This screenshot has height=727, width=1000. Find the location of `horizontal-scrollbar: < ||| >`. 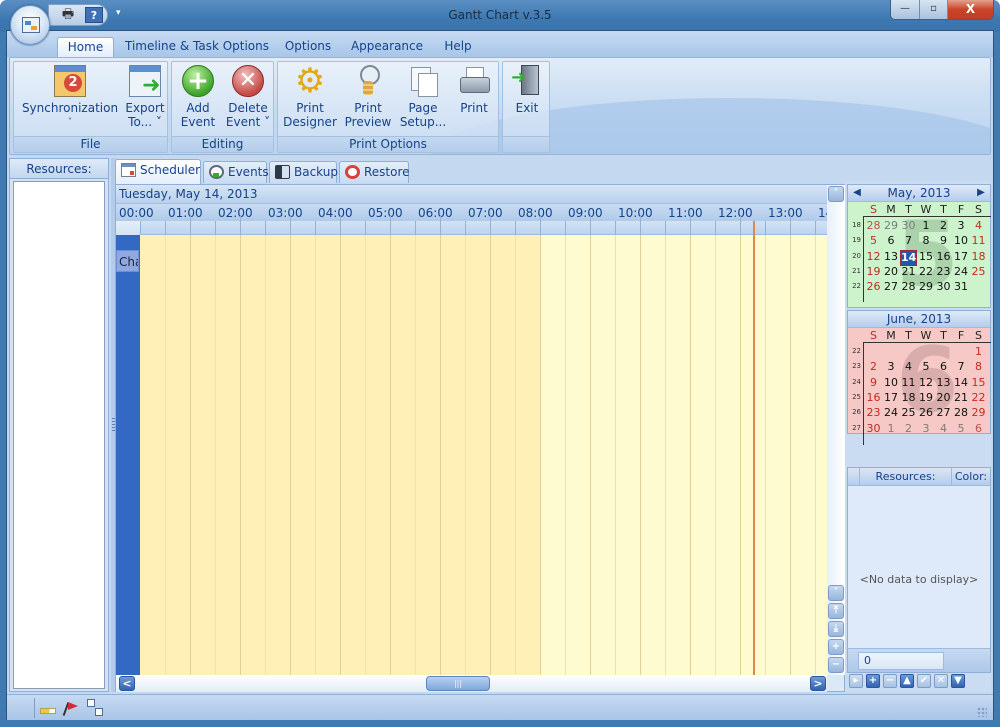

horizontal-scrollbar: < ||| > is located at coordinates (471, 683).